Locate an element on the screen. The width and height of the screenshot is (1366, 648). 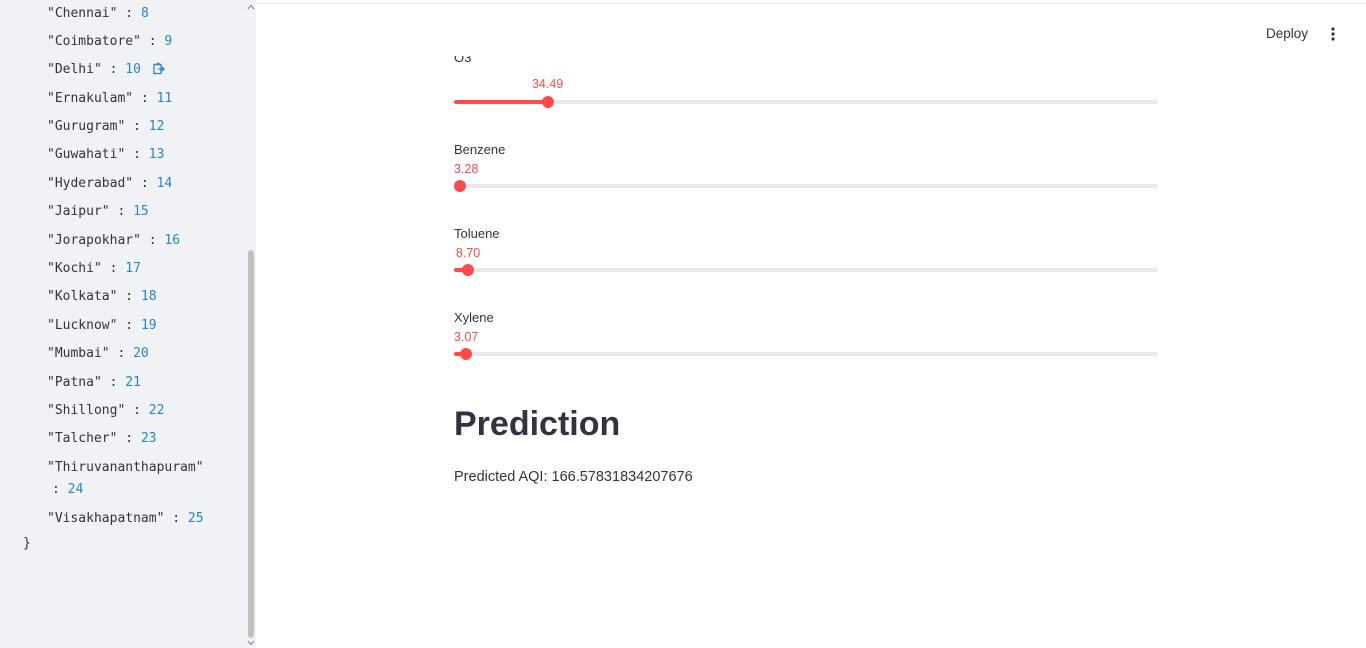
json-value: 8 is located at coordinates (144, 13).